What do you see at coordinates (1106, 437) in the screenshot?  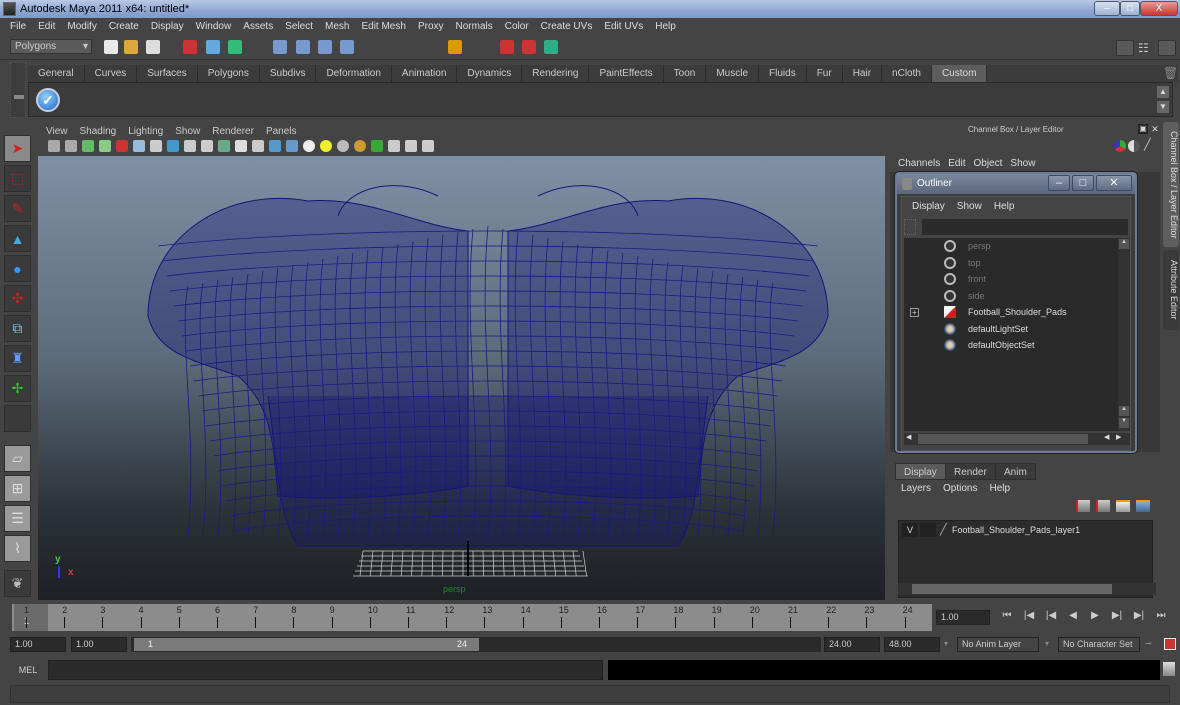 I see `scroll-left-icon-2: ◀` at bounding box center [1106, 437].